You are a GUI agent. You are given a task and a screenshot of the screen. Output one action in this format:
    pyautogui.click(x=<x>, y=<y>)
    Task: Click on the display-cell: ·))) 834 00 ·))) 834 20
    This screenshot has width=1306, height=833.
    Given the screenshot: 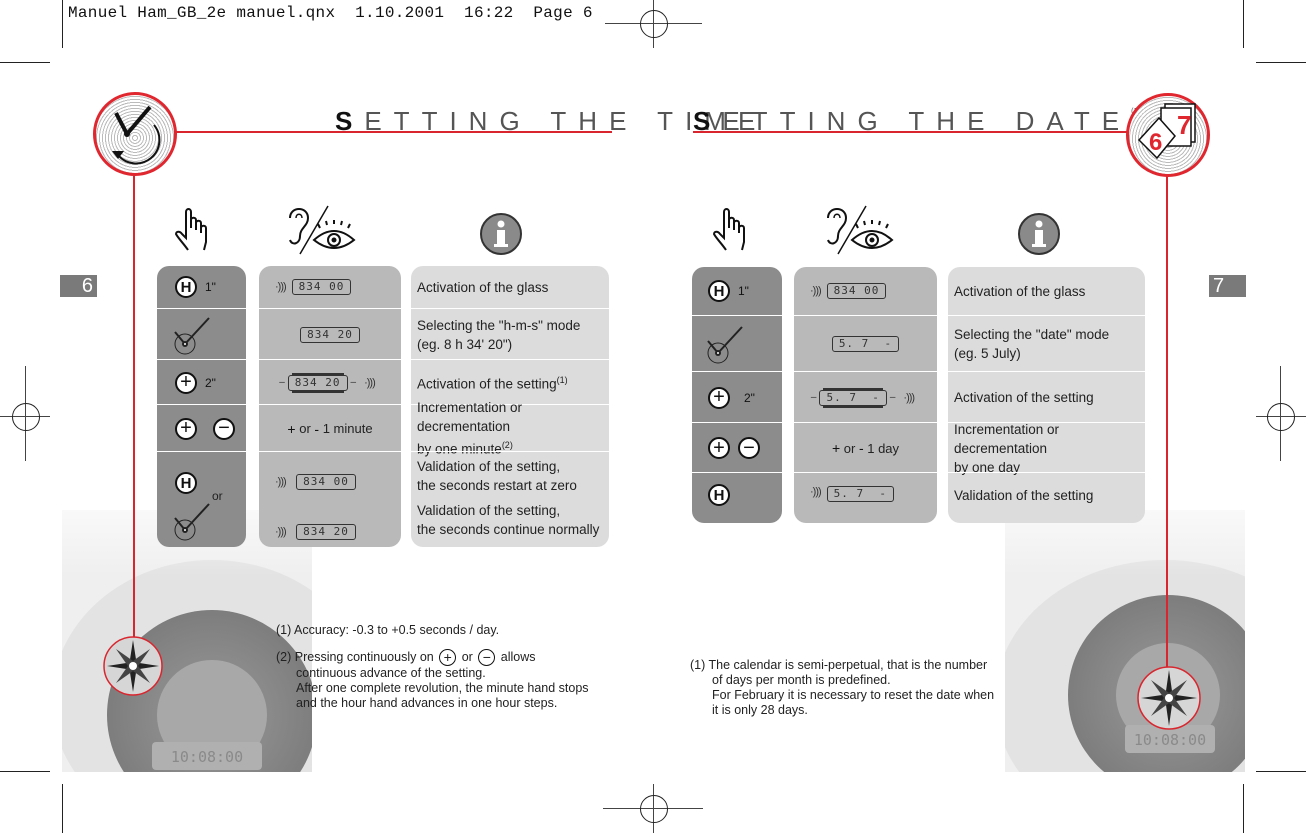 What is the action you would take?
    pyautogui.click(x=330, y=499)
    